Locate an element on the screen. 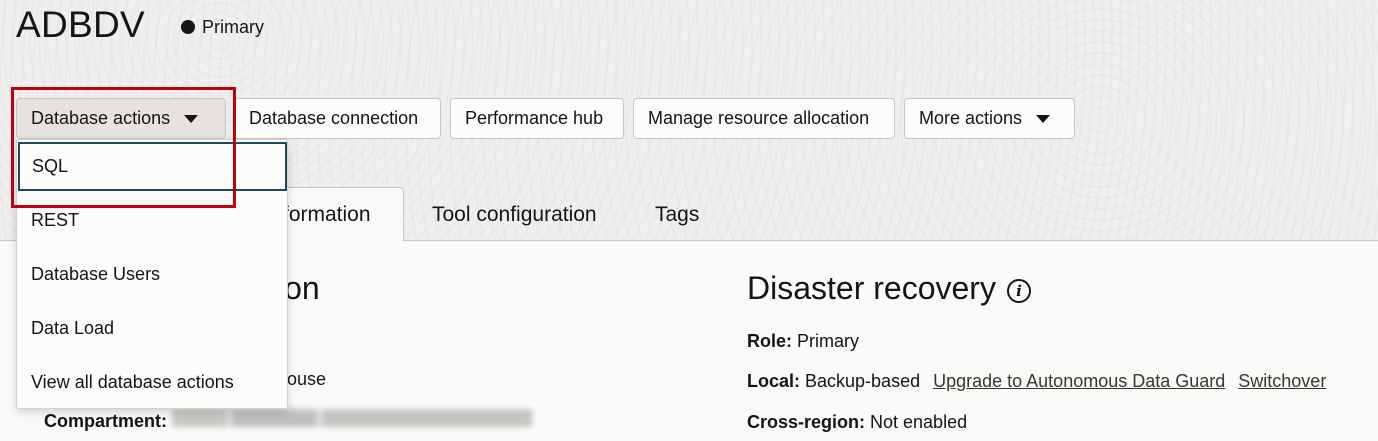 The height and width of the screenshot is (441, 1378). performance-hub-label: Performance hub is located at coordinates (534, 118).